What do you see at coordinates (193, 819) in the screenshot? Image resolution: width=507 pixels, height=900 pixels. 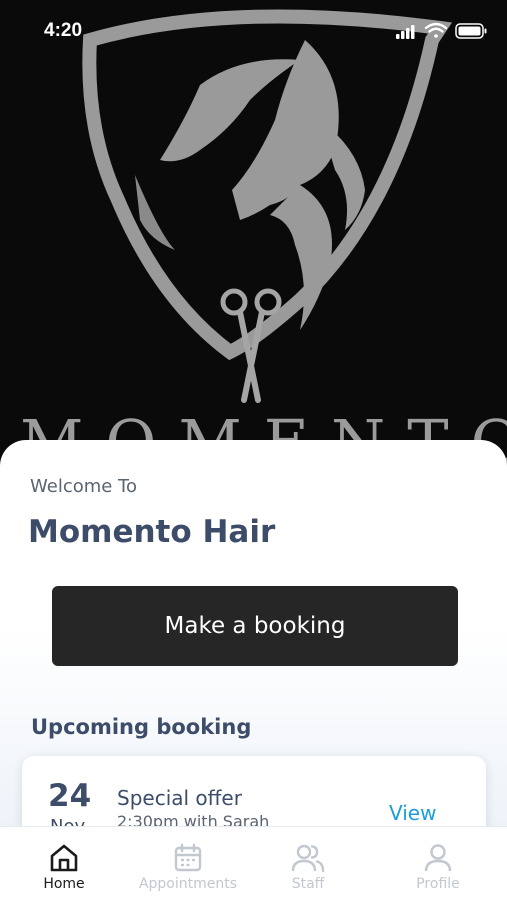 I see `booking-detail: 2:30pm with Sarah` at bounding box center [193, 819].